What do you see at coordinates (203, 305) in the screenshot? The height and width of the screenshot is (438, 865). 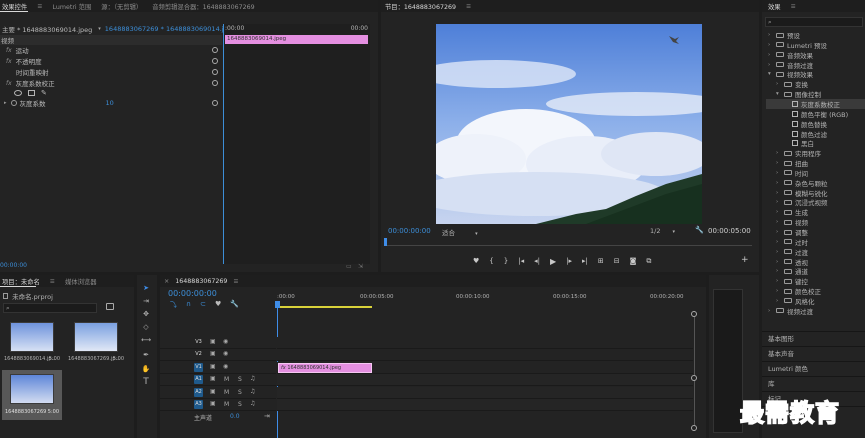 I see `linked-selection-icon: ⊂` at bounding box center [203, 305].